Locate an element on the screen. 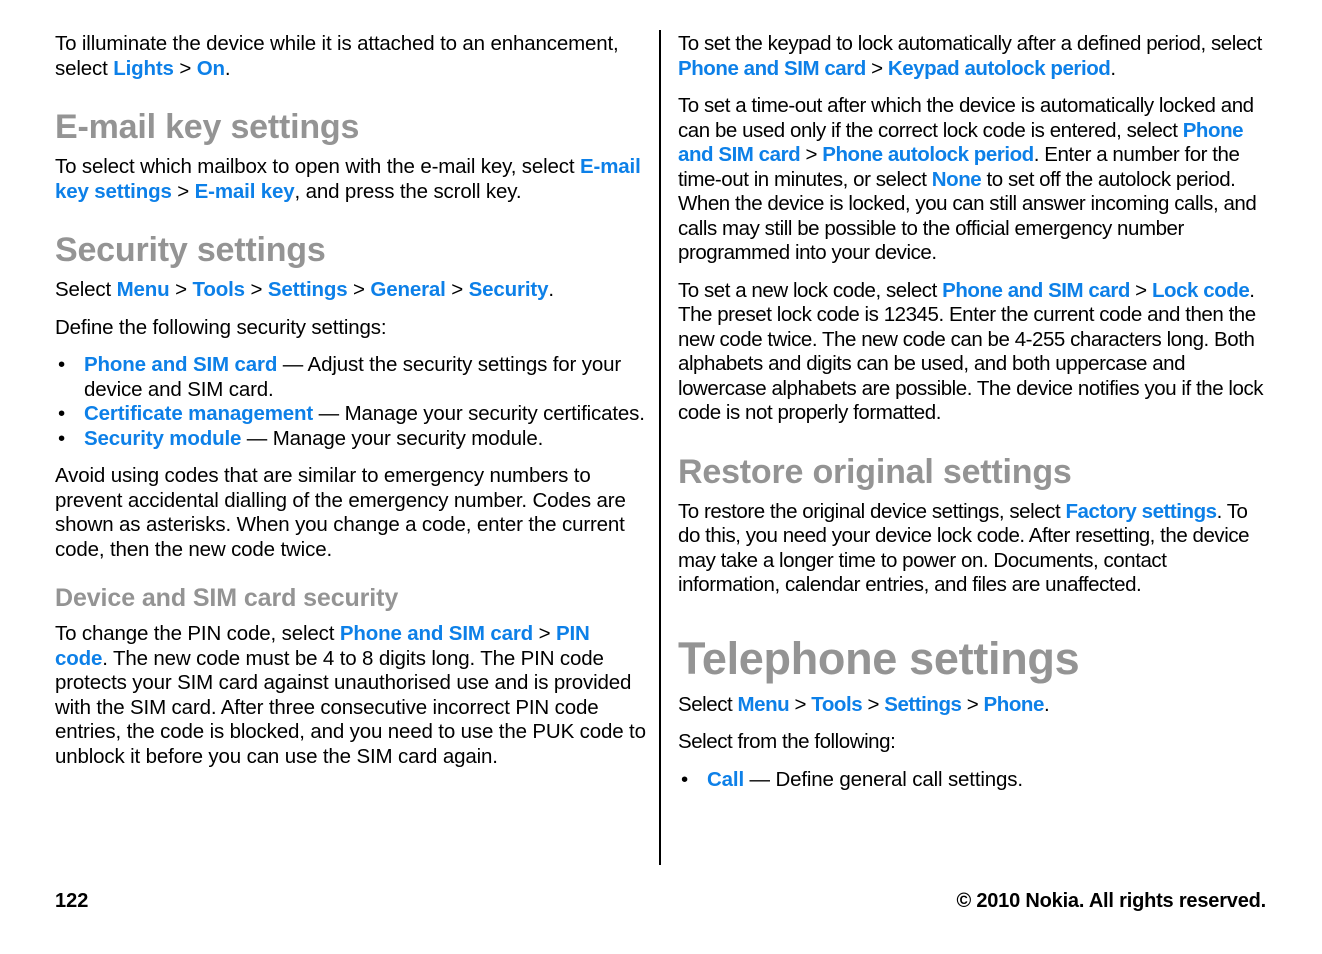 This screenshot has width=1322, height=954. pin-text-part1: To change the PIN code, select is located at coordinates (197, 633).